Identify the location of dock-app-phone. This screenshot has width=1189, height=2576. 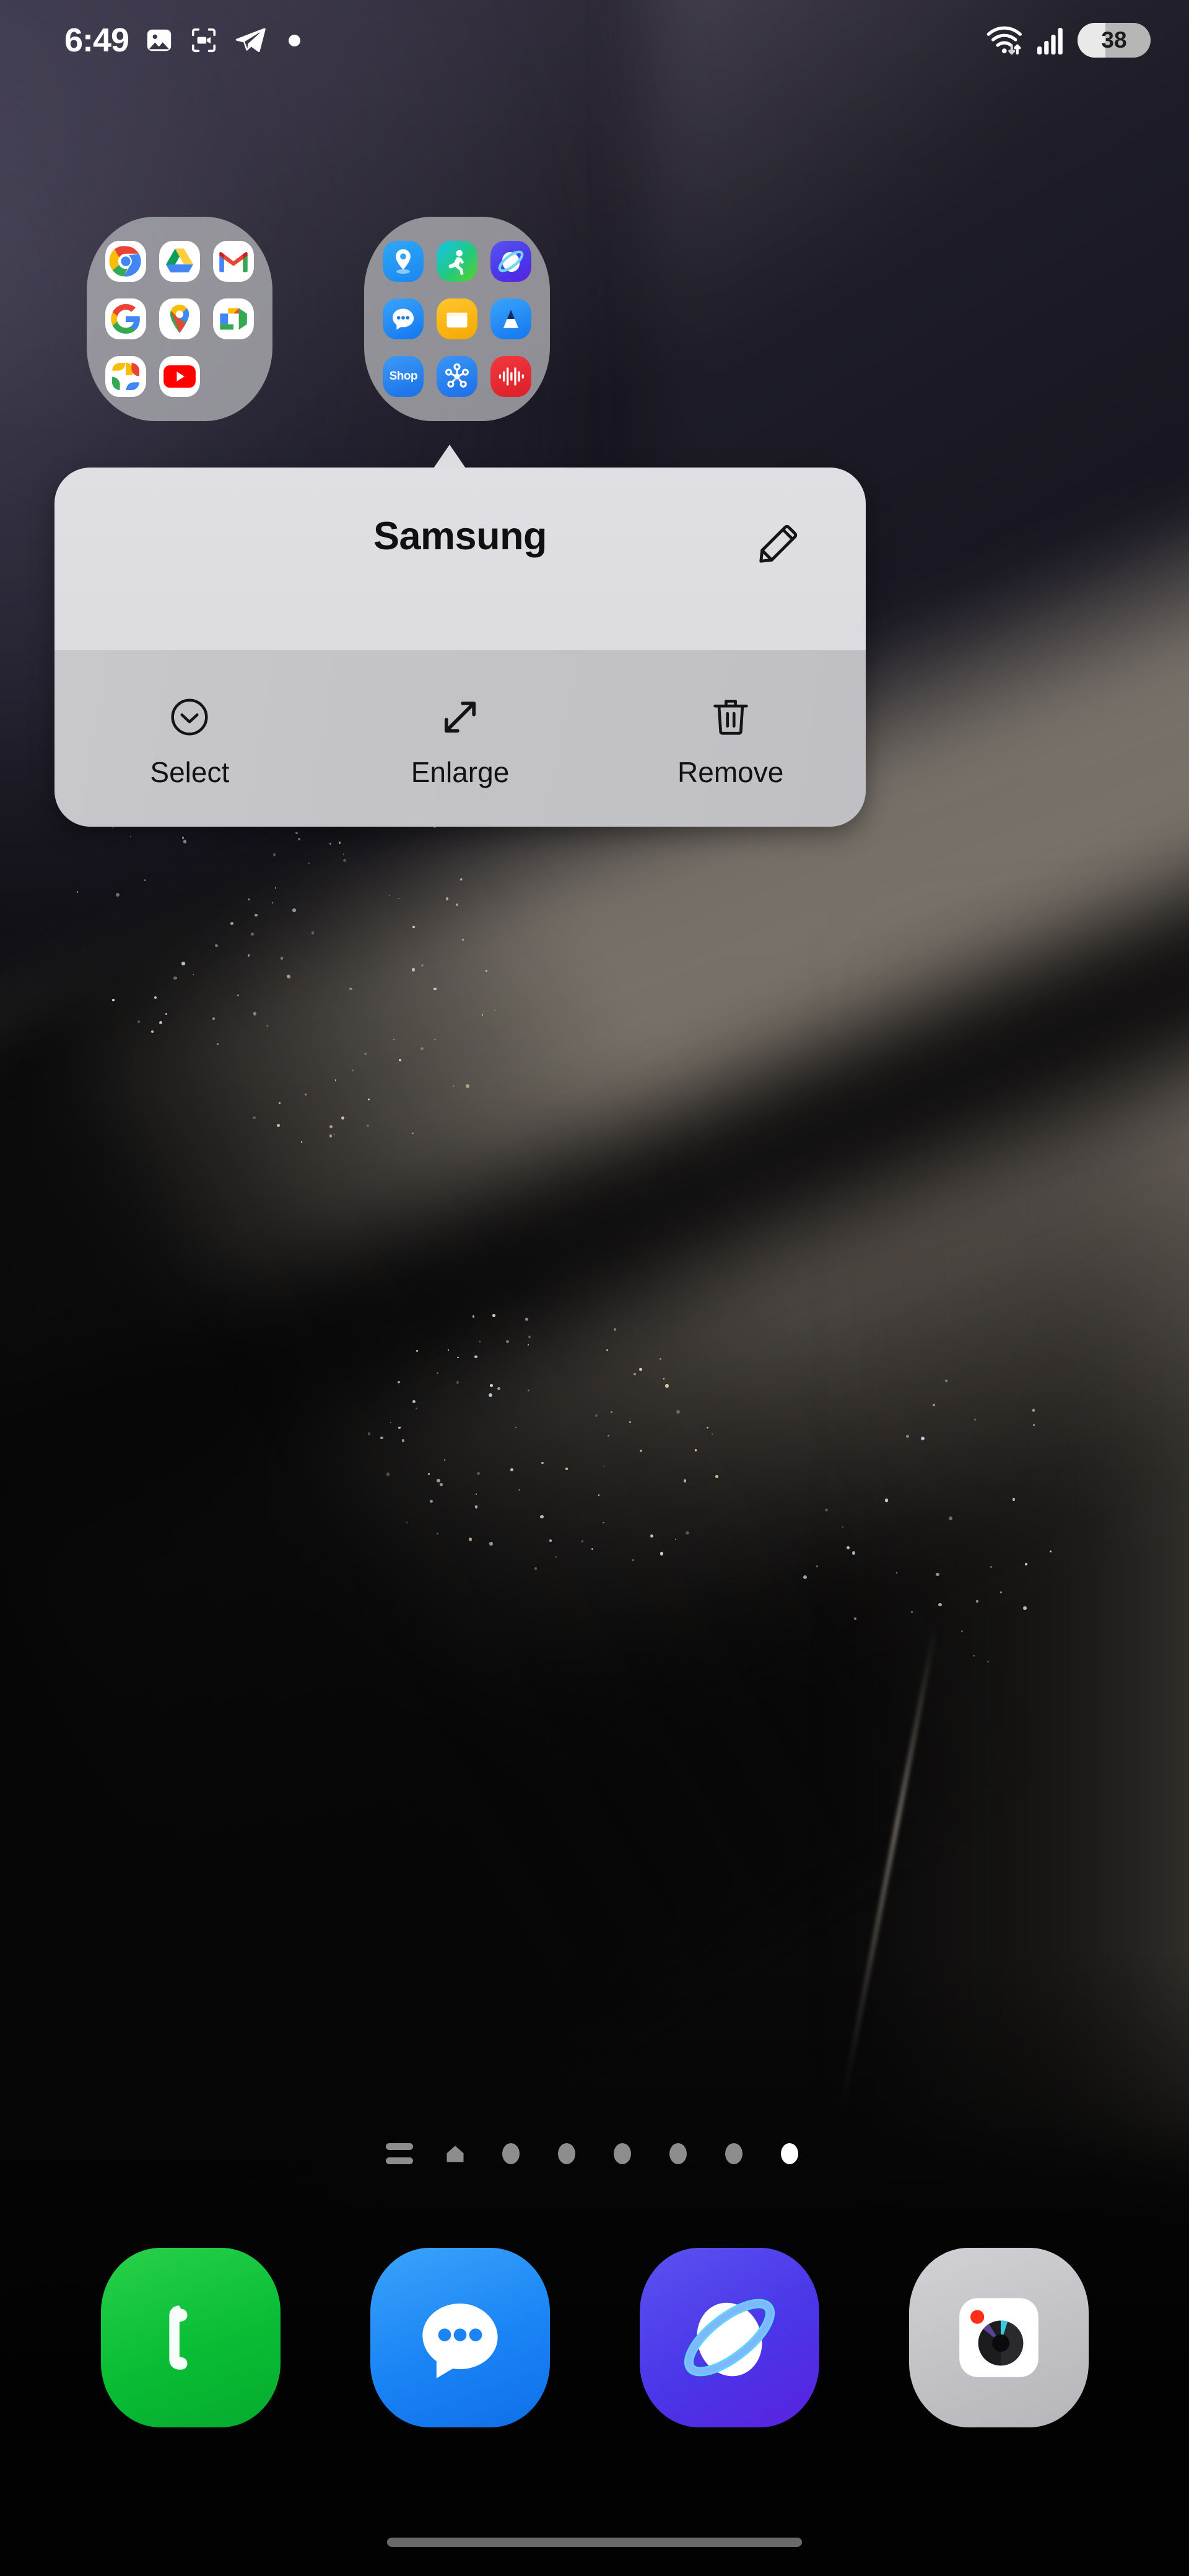
(190, 2337).